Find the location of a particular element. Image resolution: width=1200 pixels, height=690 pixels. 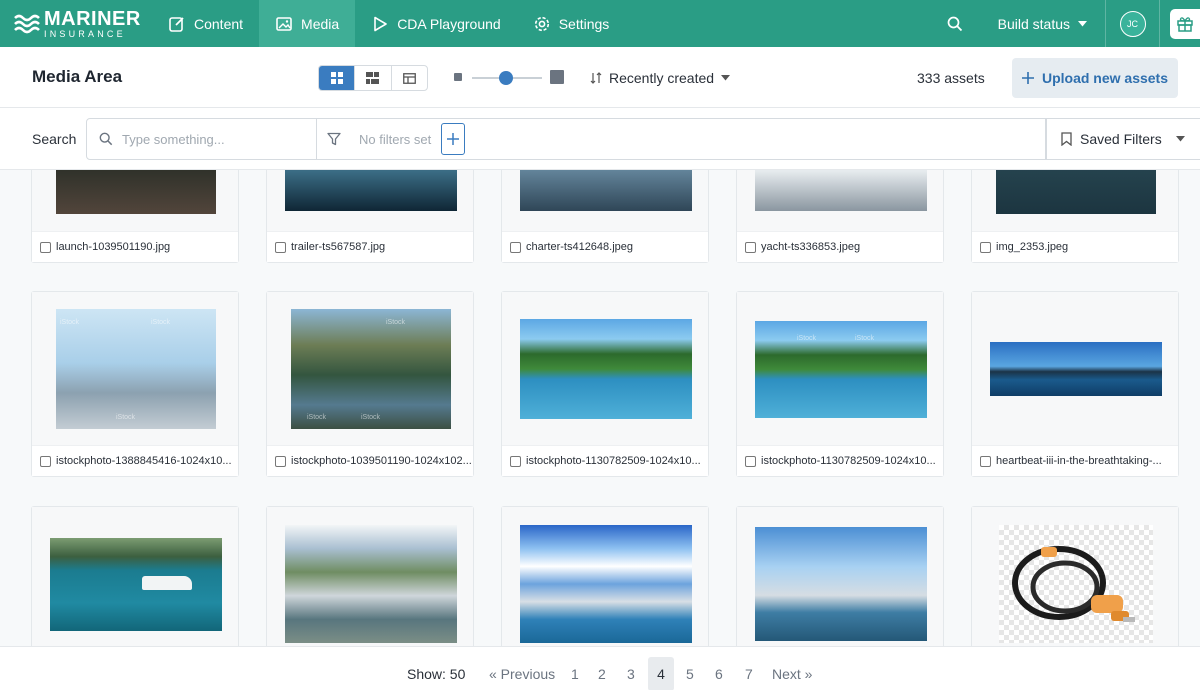

nav-item-label: Settings is located at coordinates (584, 23).